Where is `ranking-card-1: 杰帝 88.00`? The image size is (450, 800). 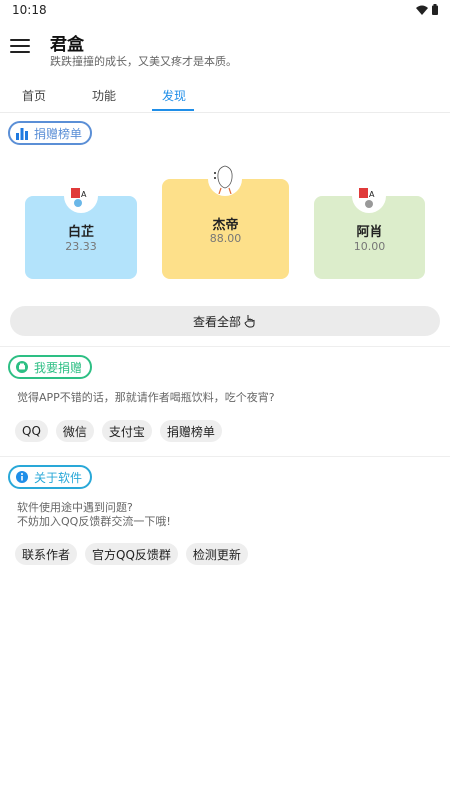
ranking-card-1: 杰帝 88.00 is located at coordinates (225, 220).